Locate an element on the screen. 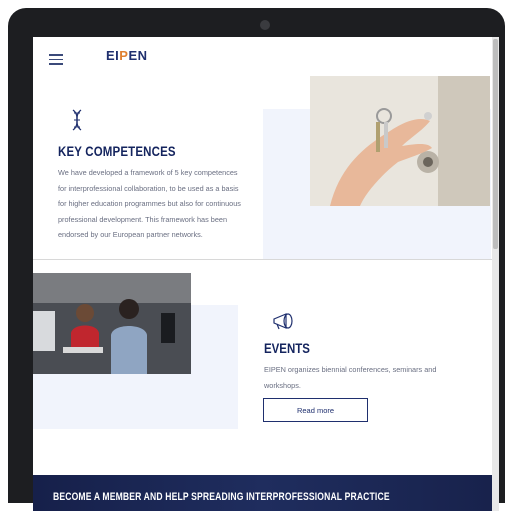 This screenshot has height=511, width=505. logo-text-end: EN is located at coordinates (138, 55).